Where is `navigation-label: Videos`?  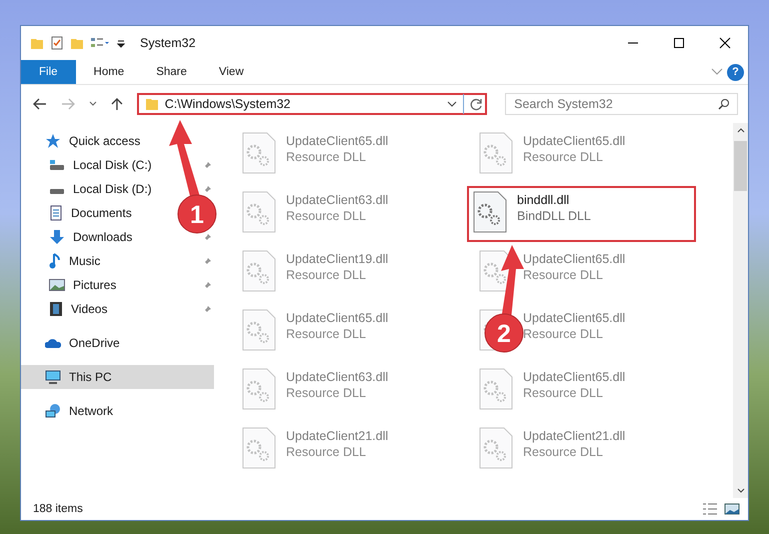
navigation-label: Videos is located at coordinates (89, 309).